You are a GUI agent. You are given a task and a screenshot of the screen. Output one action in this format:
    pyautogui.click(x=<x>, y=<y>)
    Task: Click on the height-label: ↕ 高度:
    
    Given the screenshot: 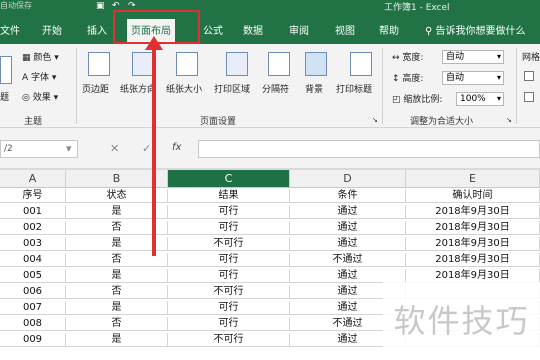 What is the action you would take?
    pyautogui.click(x=408, y=79)
    